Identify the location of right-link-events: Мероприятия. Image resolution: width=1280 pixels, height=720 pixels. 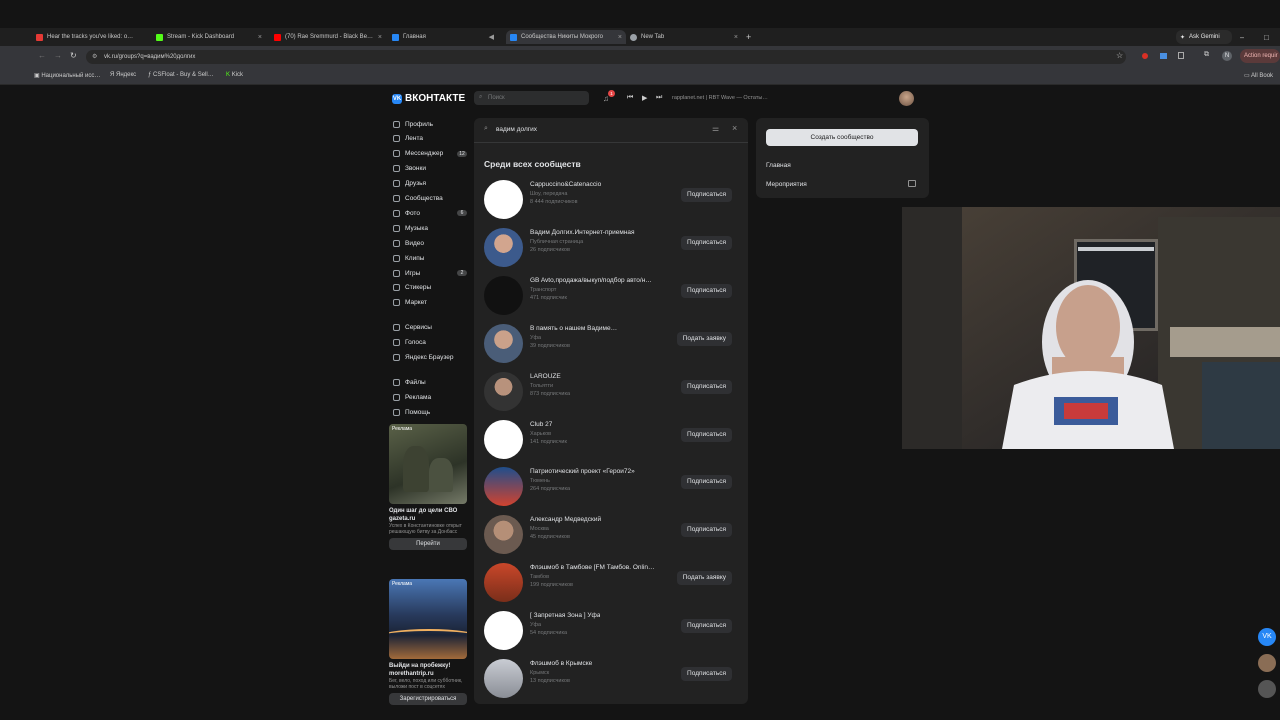
(786, 184).